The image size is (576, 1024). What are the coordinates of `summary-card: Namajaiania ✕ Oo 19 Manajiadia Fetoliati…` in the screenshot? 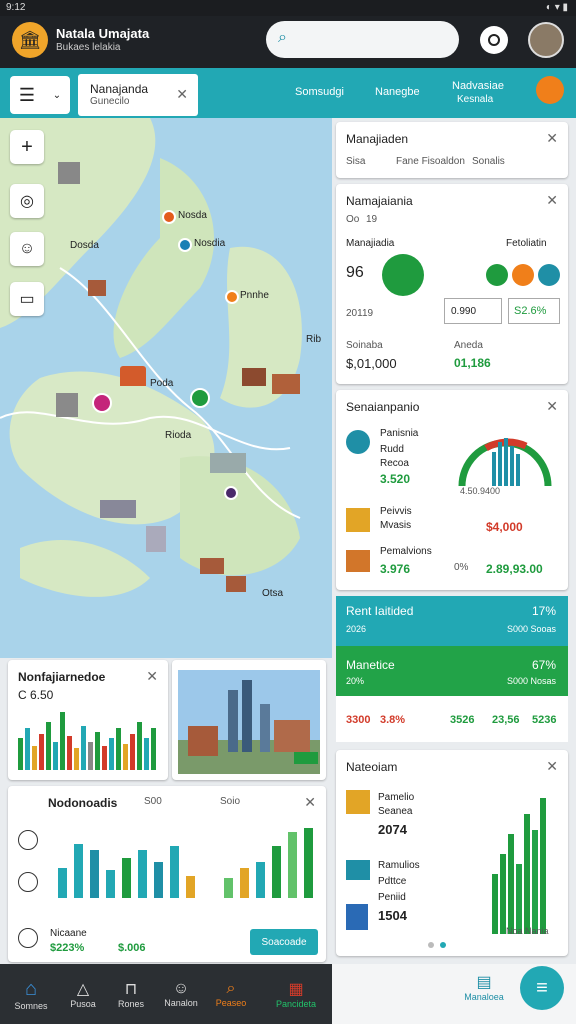 It's located at (452, 284).